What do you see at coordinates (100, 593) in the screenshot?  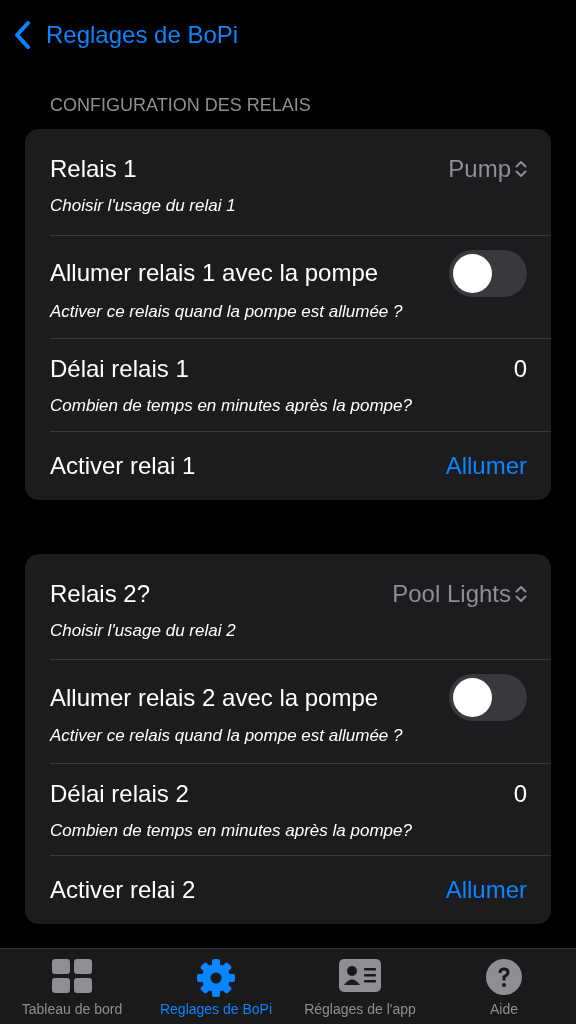 I see `row-label: Relais 2?` at bounding box center [100, 593].